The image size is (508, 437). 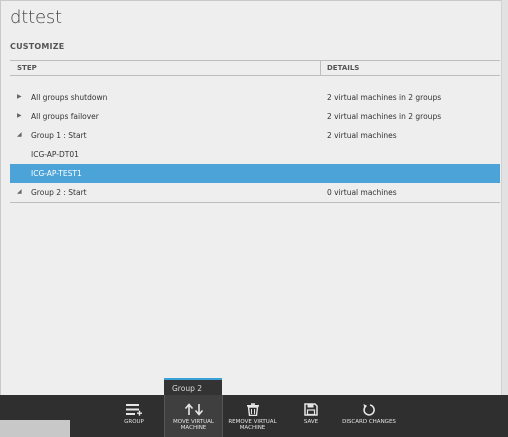 I want to click on discard-changes-button: DISCARD CHANGES, so click(x=369, y=416).